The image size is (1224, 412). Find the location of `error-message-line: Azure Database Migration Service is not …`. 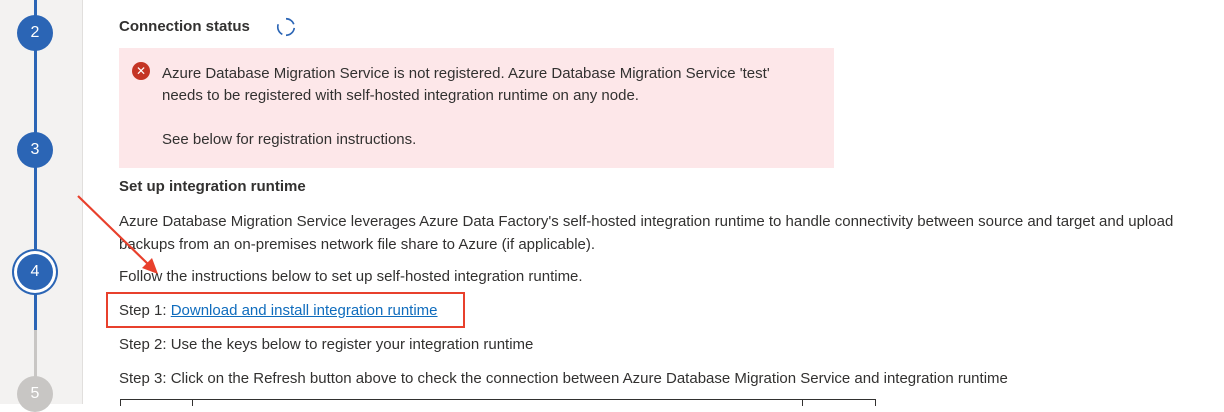

error-message-line: Azure Database Migration Service is not … is located at coordinates (466, 84).